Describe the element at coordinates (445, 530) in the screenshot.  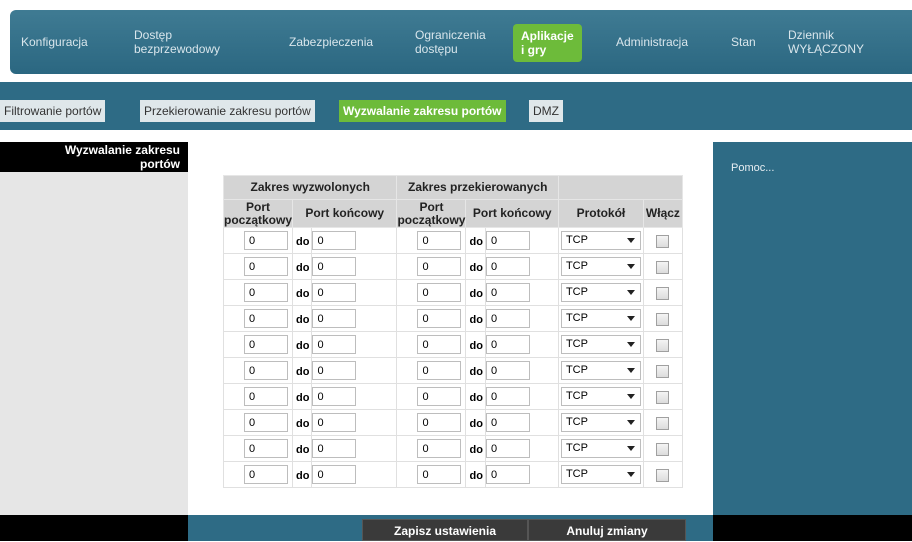
I see `save-button: Zapisz ustawienia` at that location.